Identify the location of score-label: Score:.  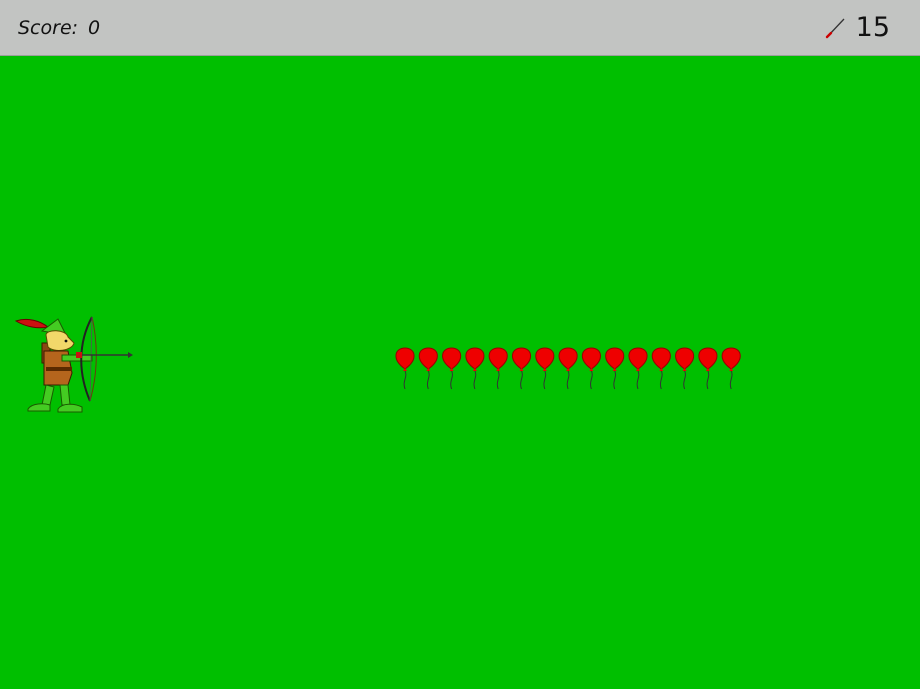
(48, 27).